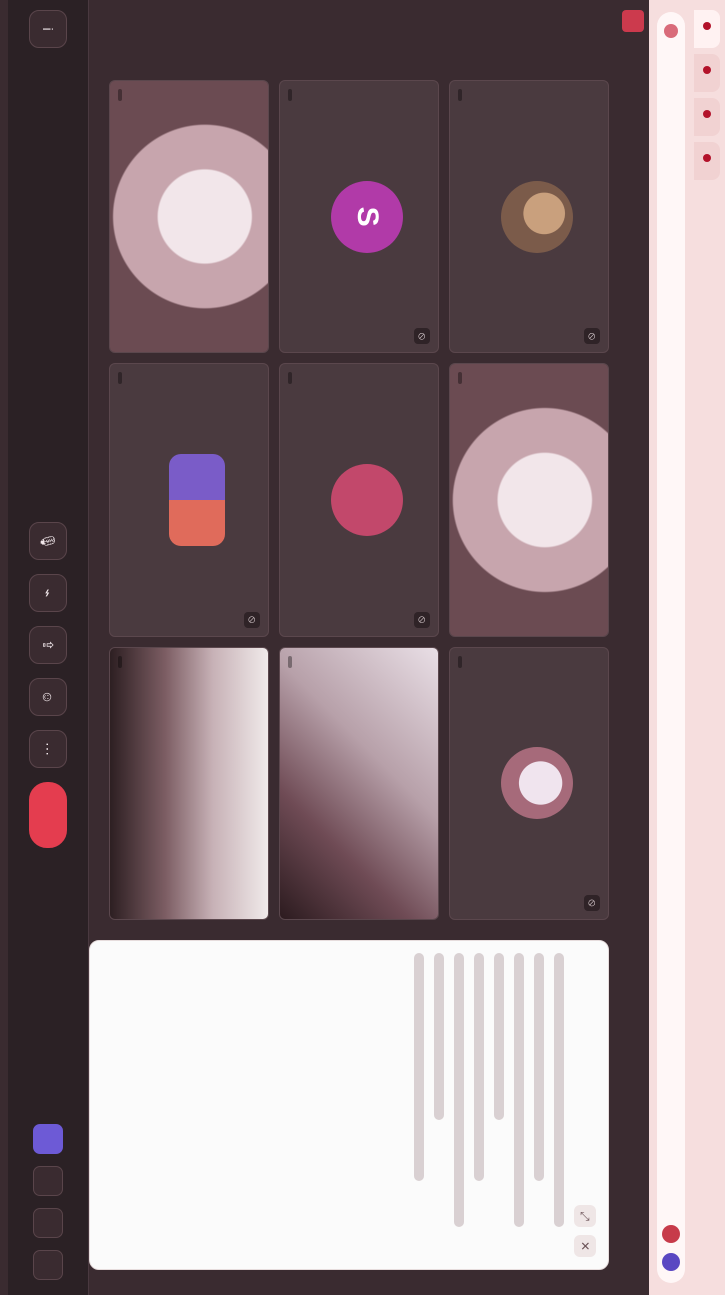 The height and width of the screenshot is (1295, 725). What do you see at coordinates (48, 1139) in the screenshot?
I see `chat-toggle-button` at bounding box center [48, 1139].